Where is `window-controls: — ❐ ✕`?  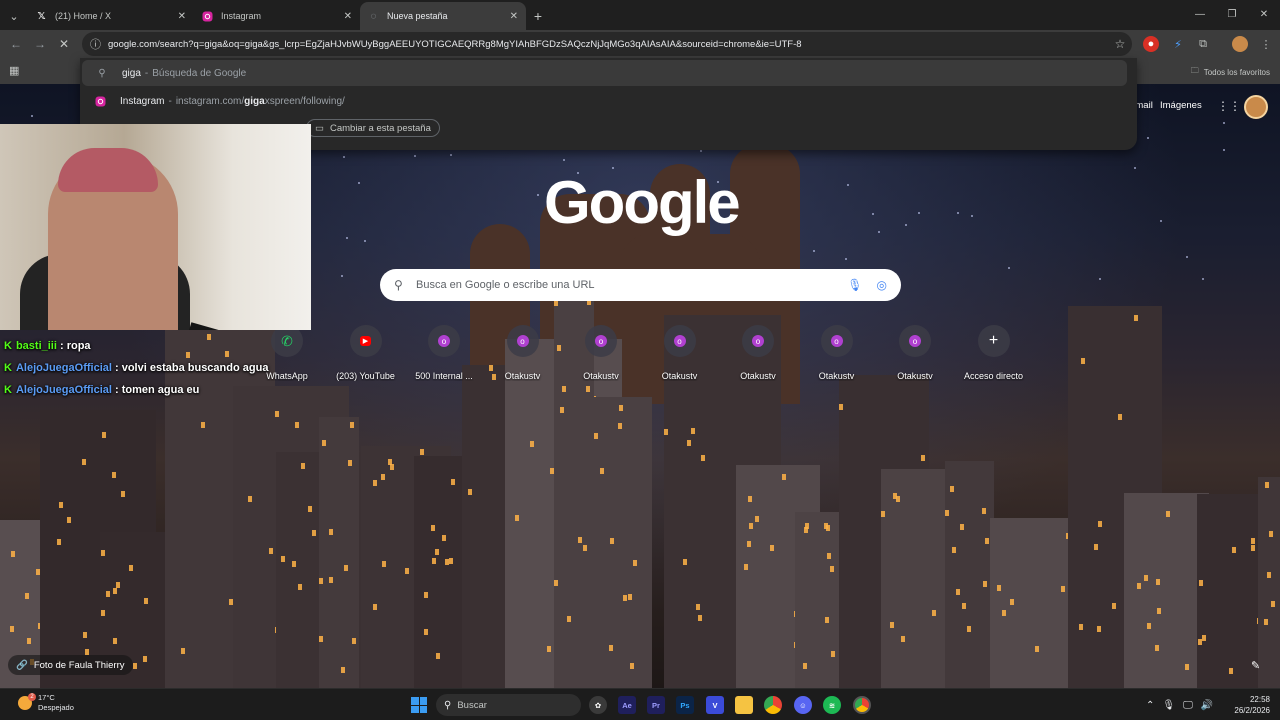 window-controls: — ❐ ✕ is located at coordinates (1232, 14).